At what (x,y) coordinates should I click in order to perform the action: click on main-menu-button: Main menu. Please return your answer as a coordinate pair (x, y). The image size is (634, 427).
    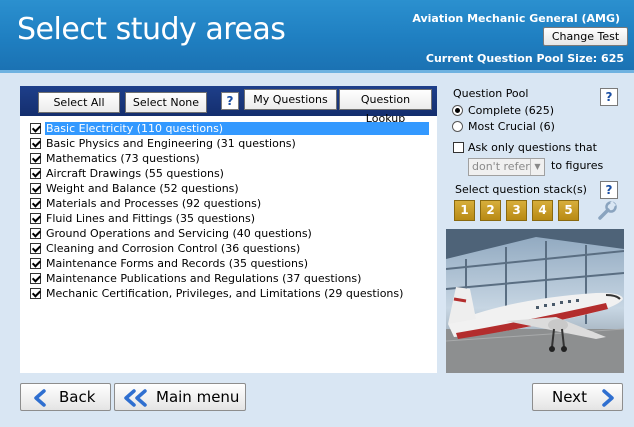
    Looking at the image, I should click on (180, 397).